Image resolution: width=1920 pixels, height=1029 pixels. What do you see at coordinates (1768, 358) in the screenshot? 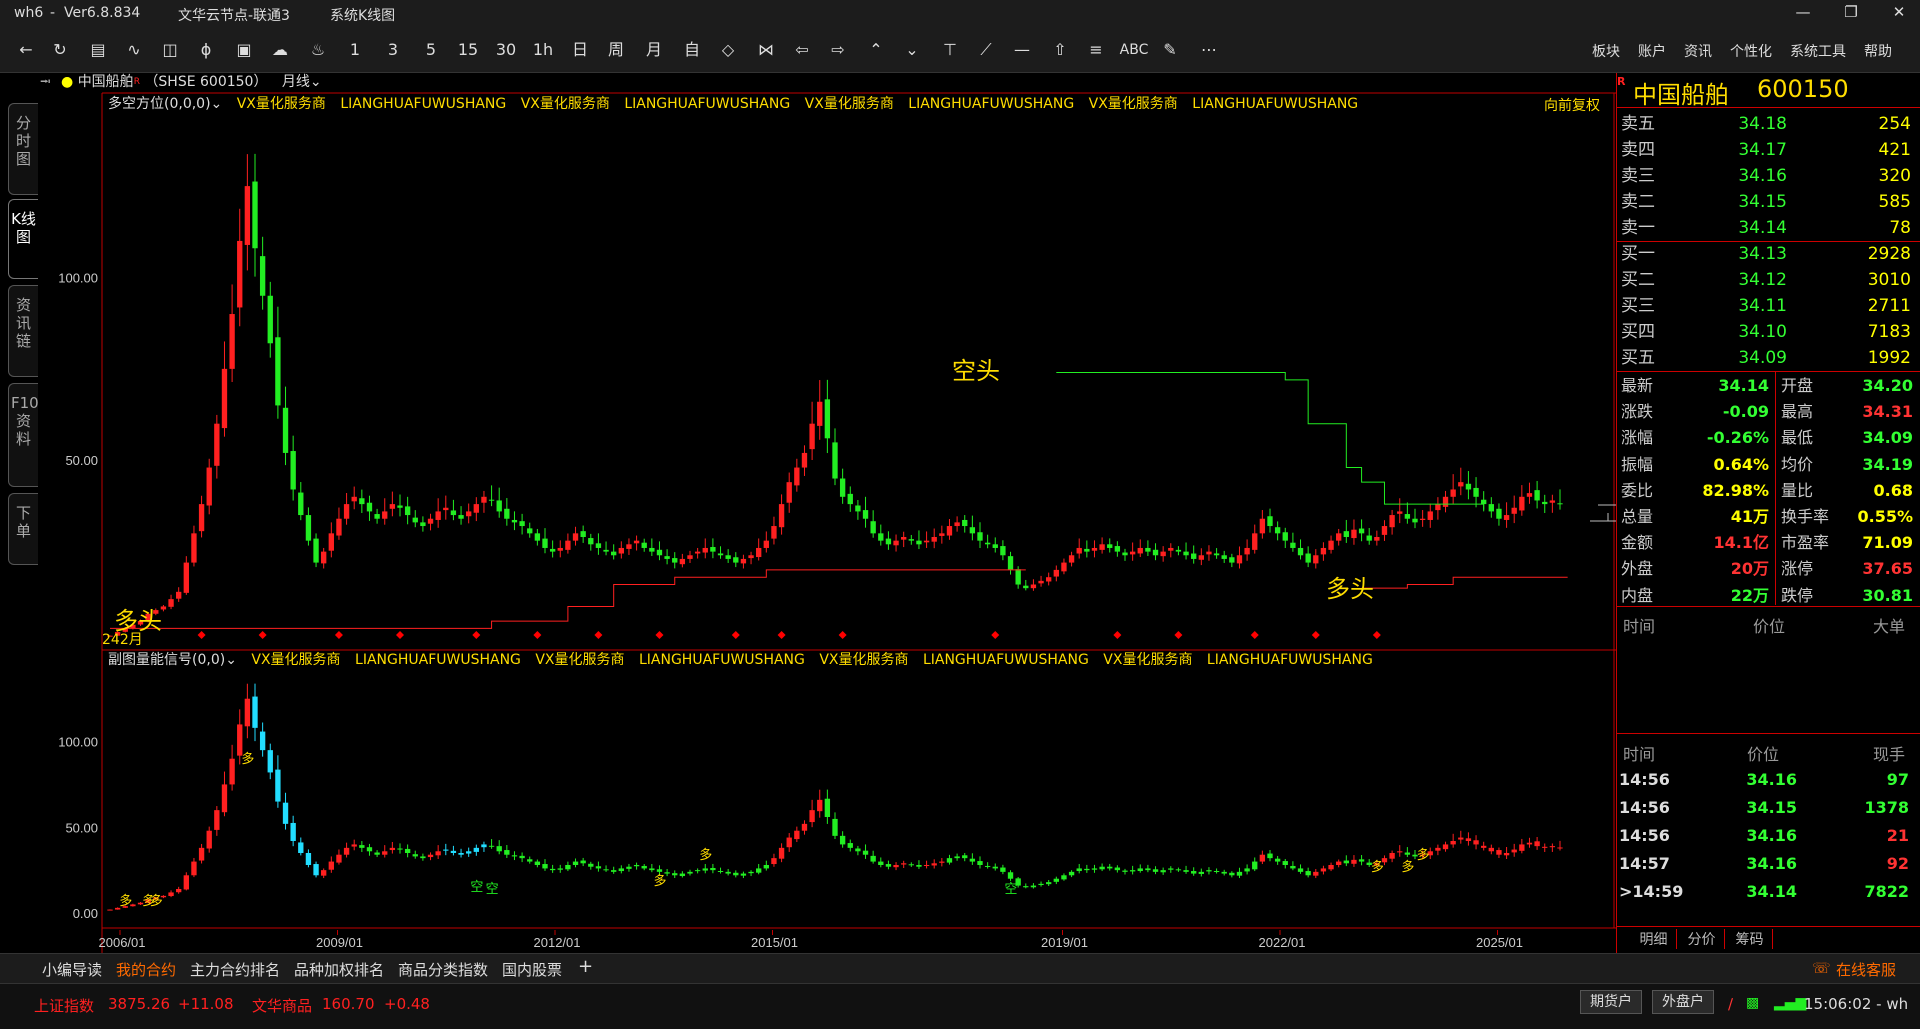
I see `bid-row: 买五 34.09 1992` at bounding box center [1768, 358].